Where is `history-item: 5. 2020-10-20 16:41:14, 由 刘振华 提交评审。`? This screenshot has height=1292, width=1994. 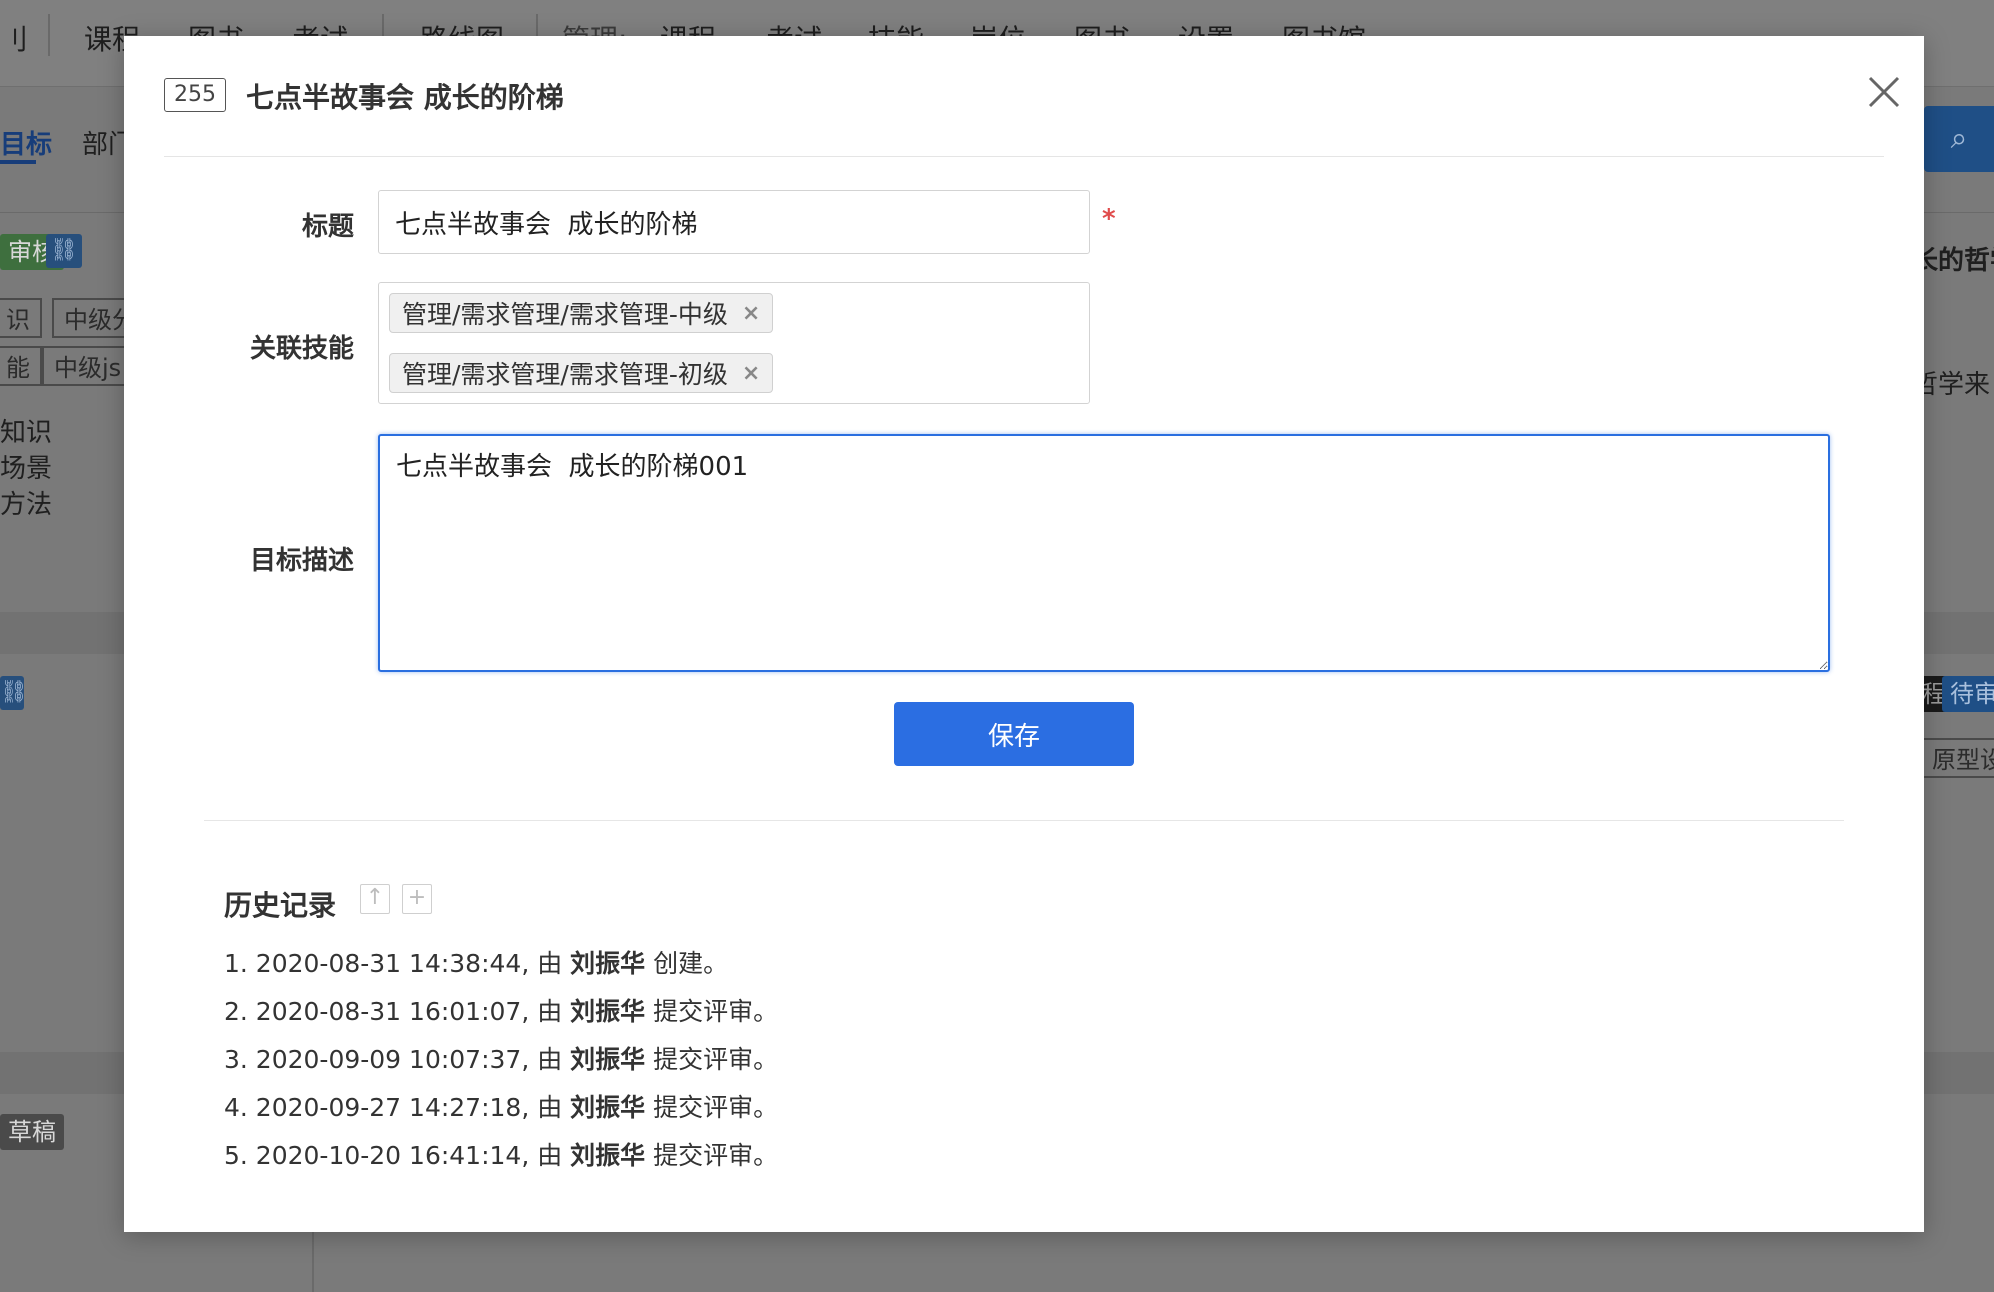
history-item: 5. 2020-10-20 16:41:14, 由 刘振华 提交评审。 is located at coordinates (501, 1156).